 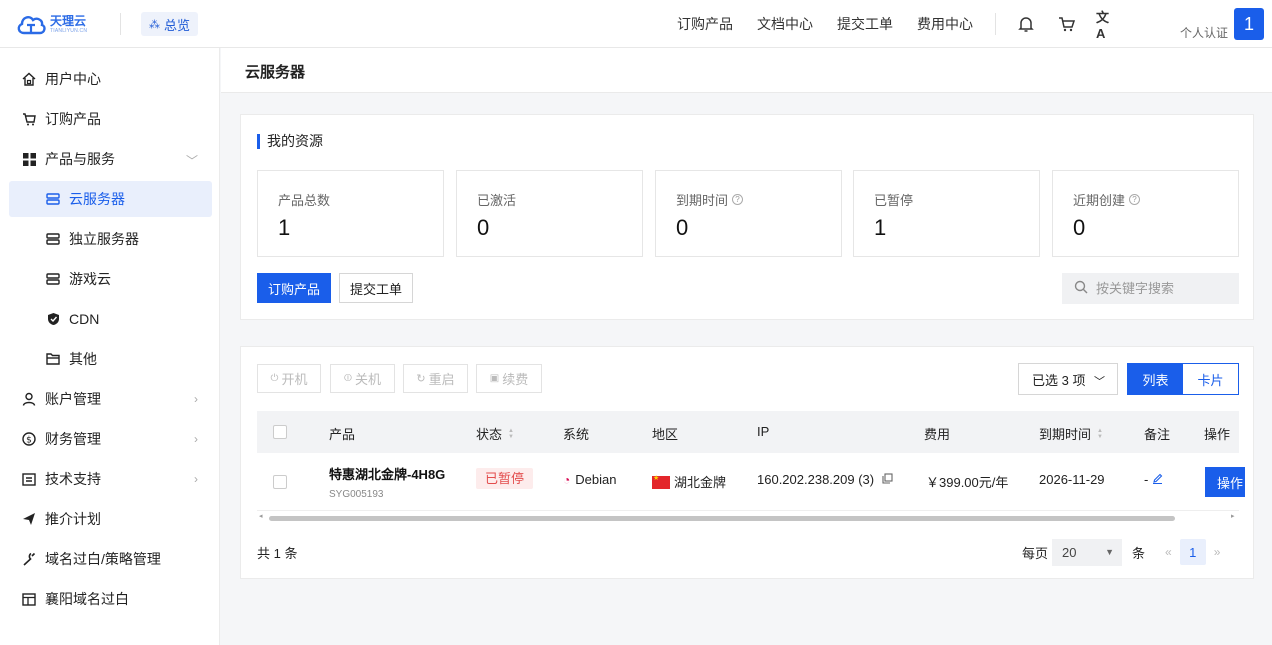 What do you see at coordinates (73, 399) in the screenshot?
I see `sidebar-item-label: 账户管理` at bounding box center [73, 399].